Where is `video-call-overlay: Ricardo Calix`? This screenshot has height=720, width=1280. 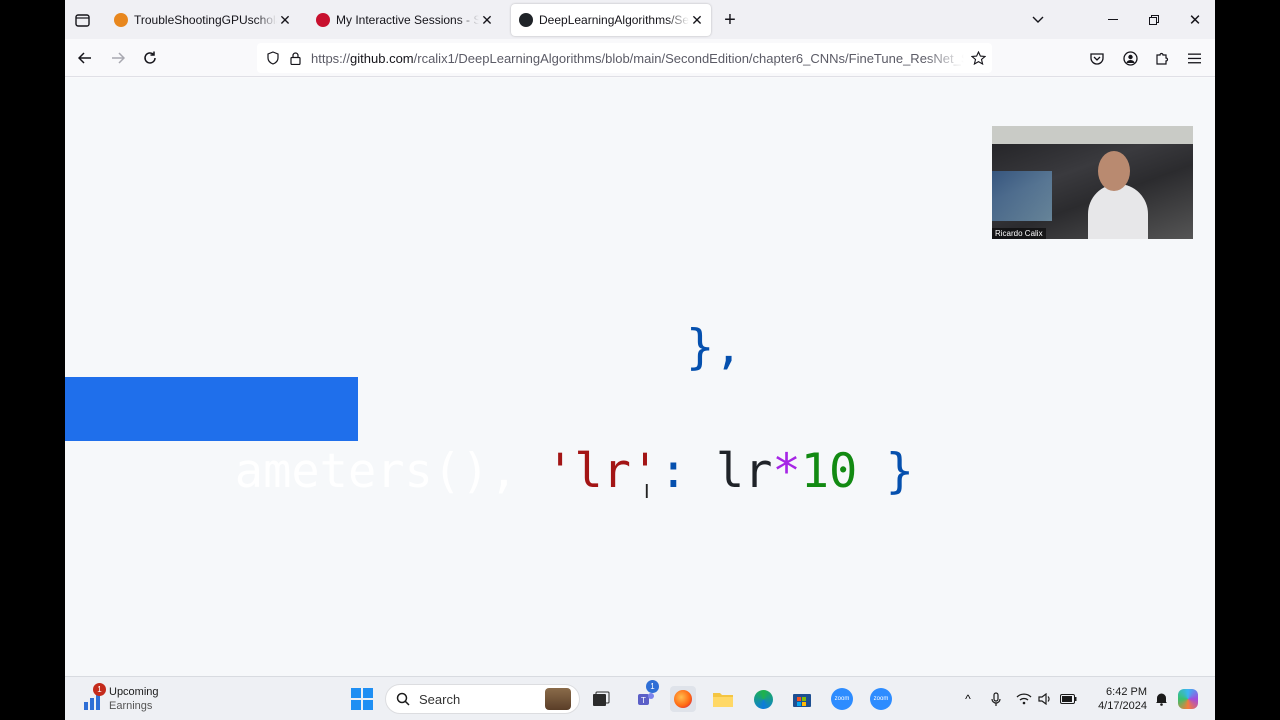
video-call-overlay: Ricardo Calix is located at coordinates (1092, 182).